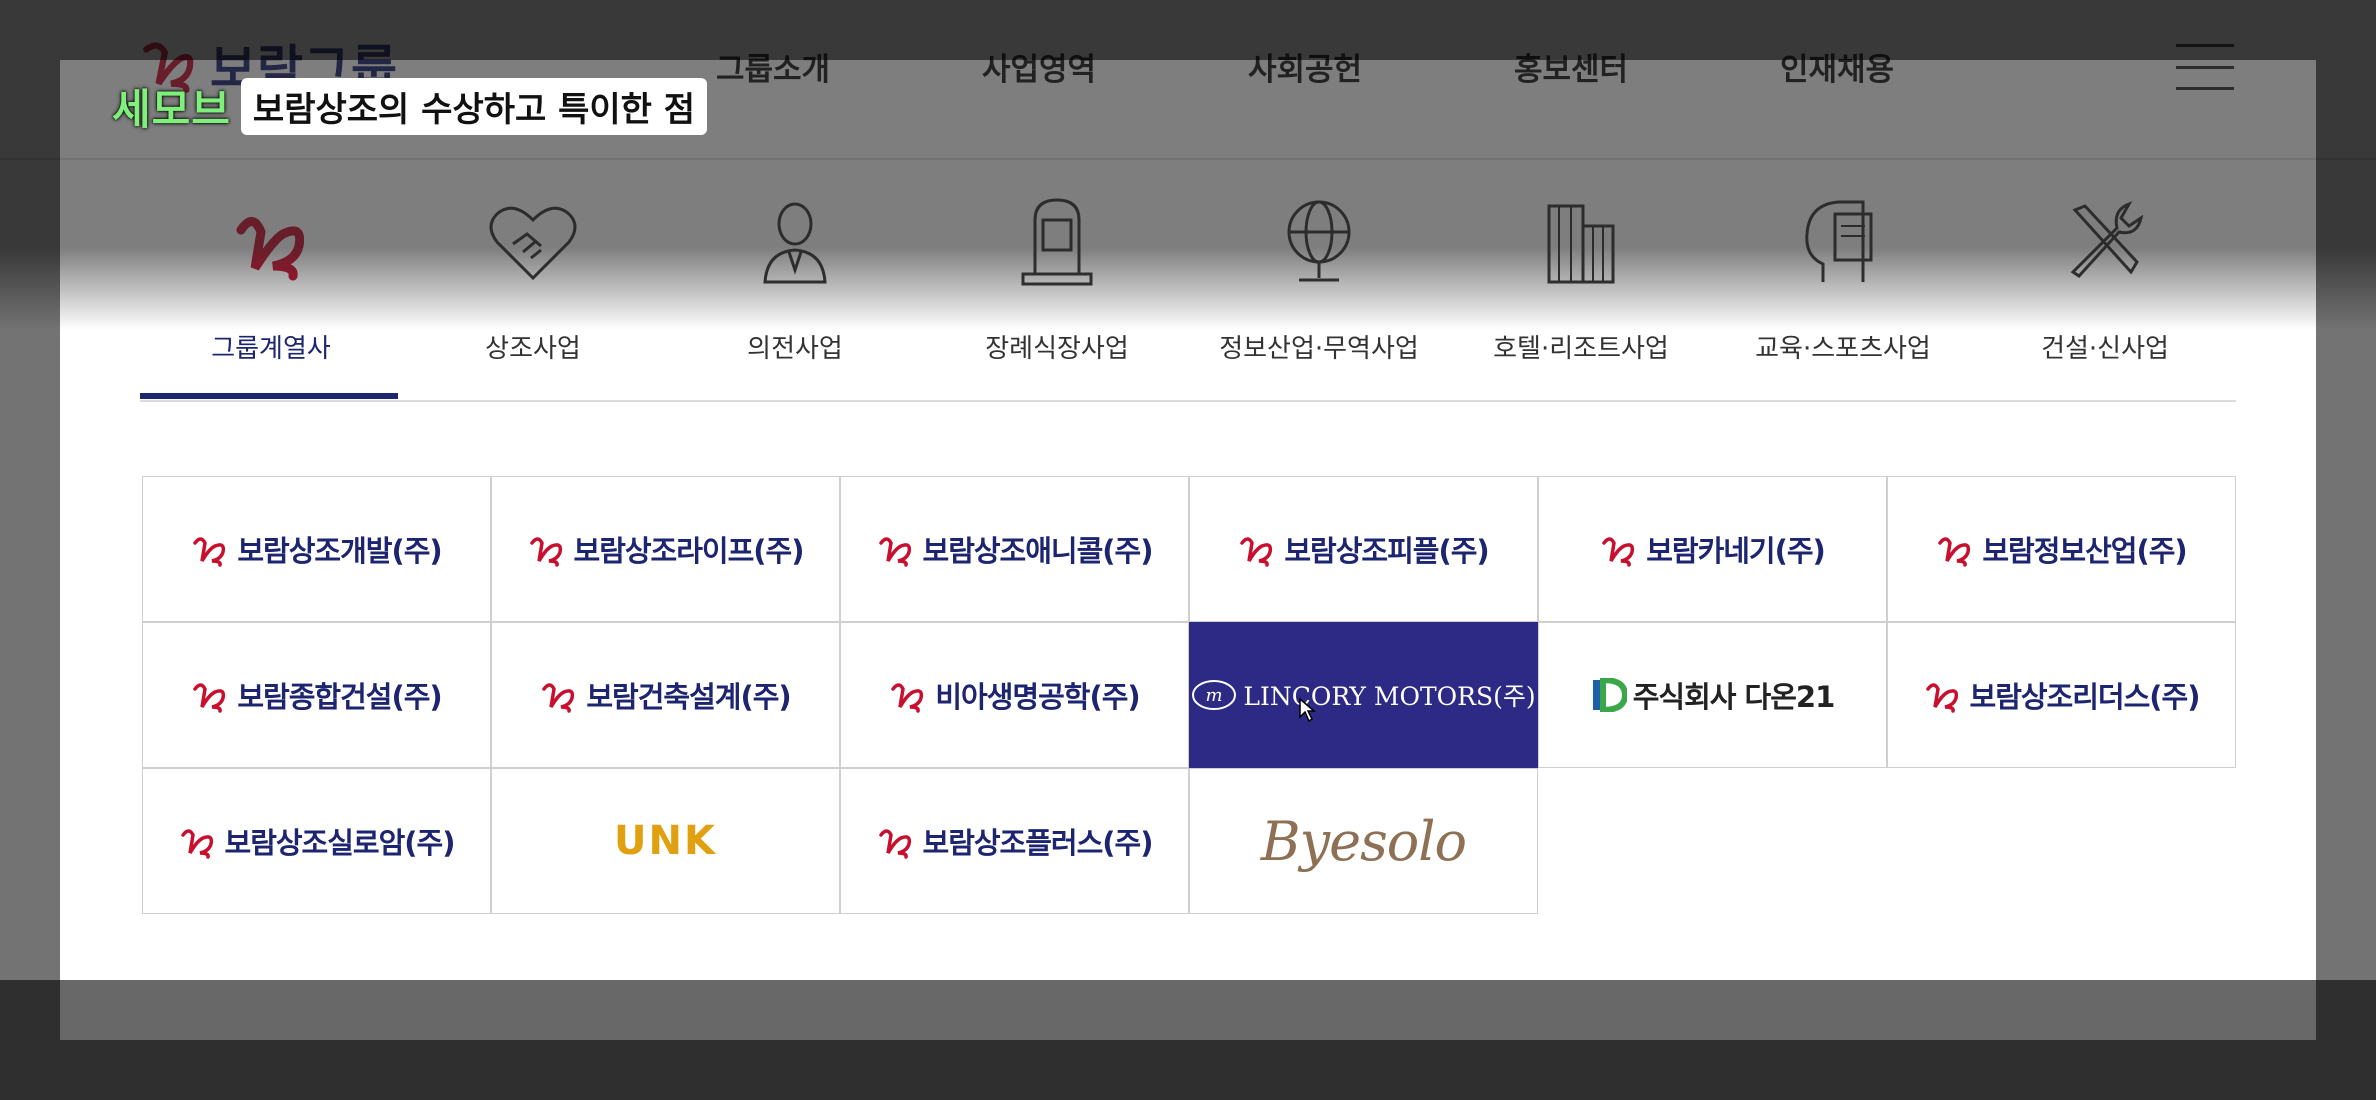  I want to click on tools-icon, so click(2107, 239).